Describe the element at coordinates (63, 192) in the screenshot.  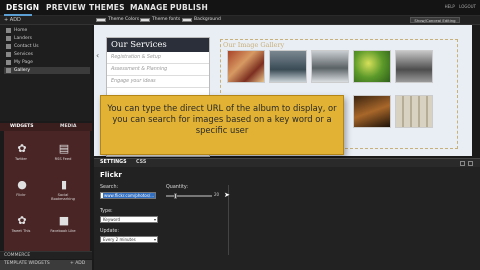
I see `widget-social-bookmarking: ▮ Social Bookmarking` at that location.